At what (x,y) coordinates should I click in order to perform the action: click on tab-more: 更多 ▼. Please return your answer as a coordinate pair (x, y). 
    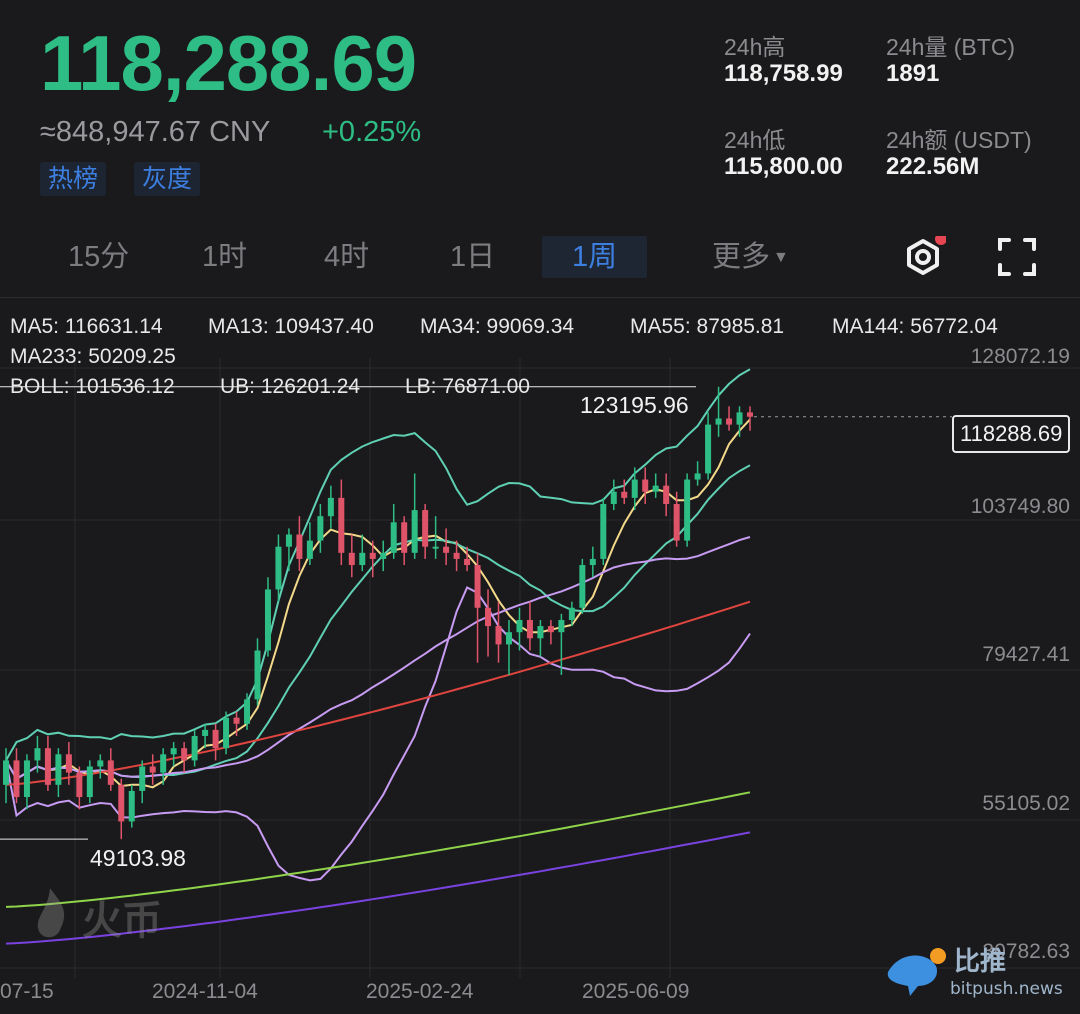
    Looking at the image, I should click on (750, 257).